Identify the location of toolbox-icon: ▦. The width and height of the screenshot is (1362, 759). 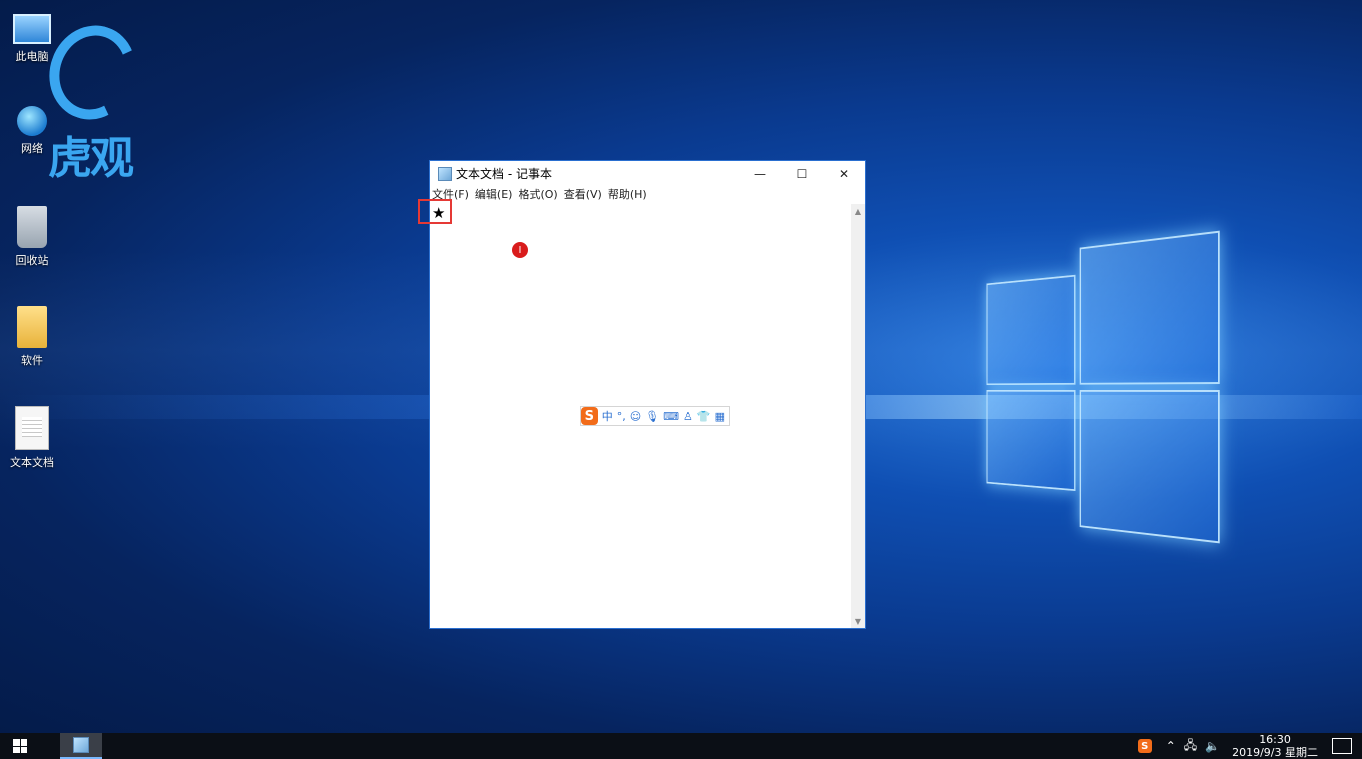
(720, 416).